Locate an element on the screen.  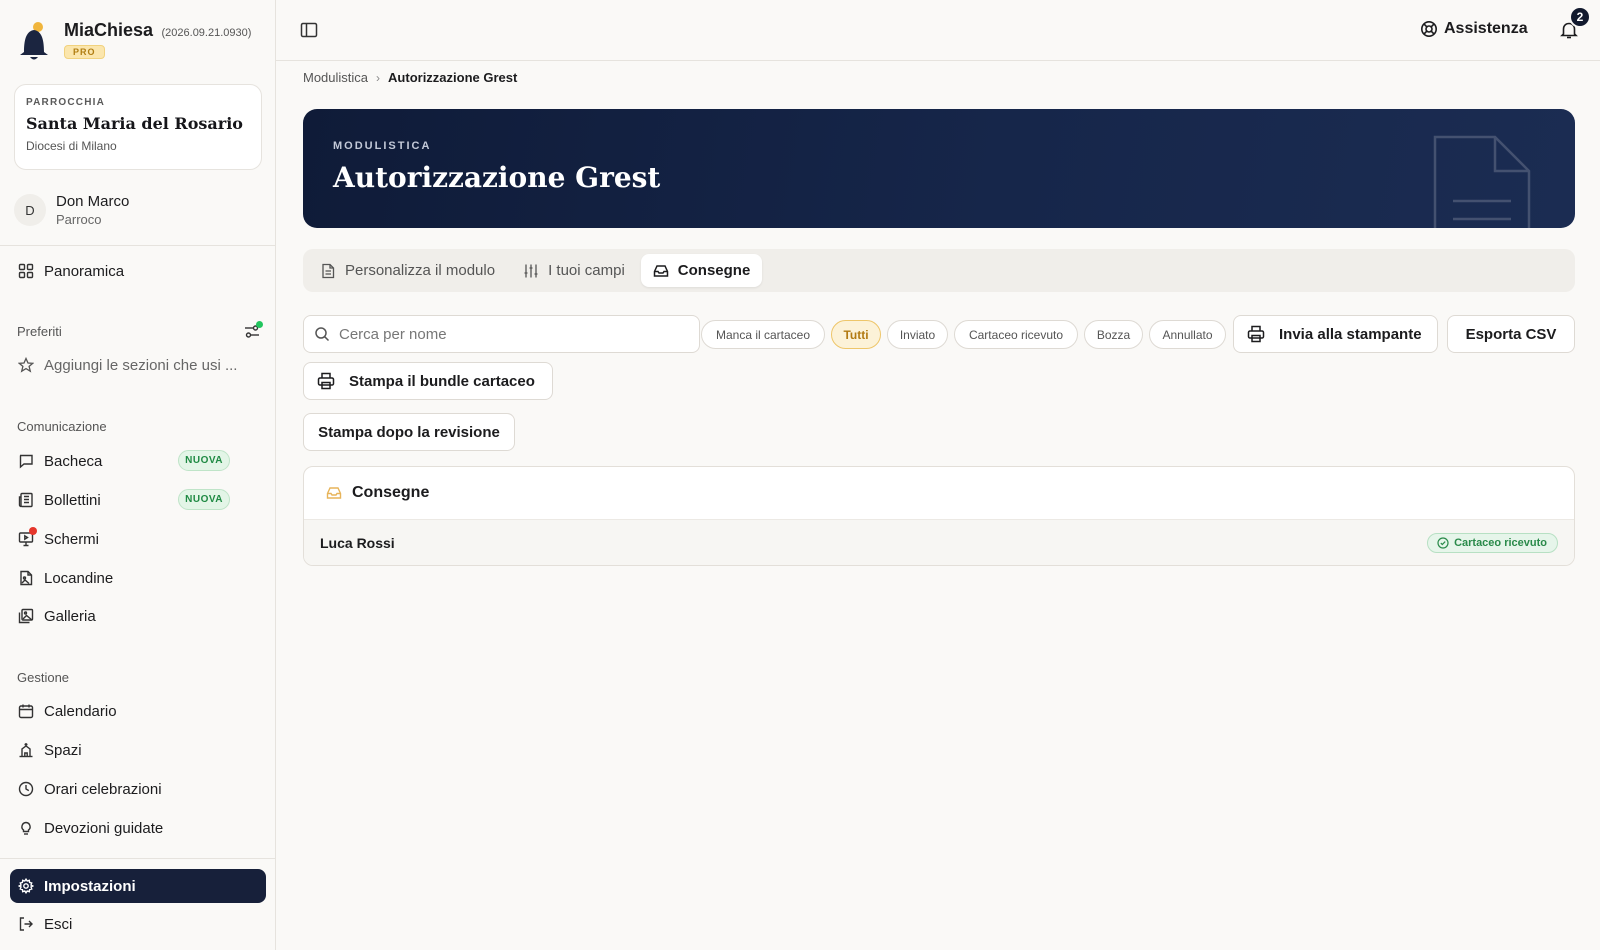
filter-chip-annullato: Annullato is located at coordinates (1187, 334).